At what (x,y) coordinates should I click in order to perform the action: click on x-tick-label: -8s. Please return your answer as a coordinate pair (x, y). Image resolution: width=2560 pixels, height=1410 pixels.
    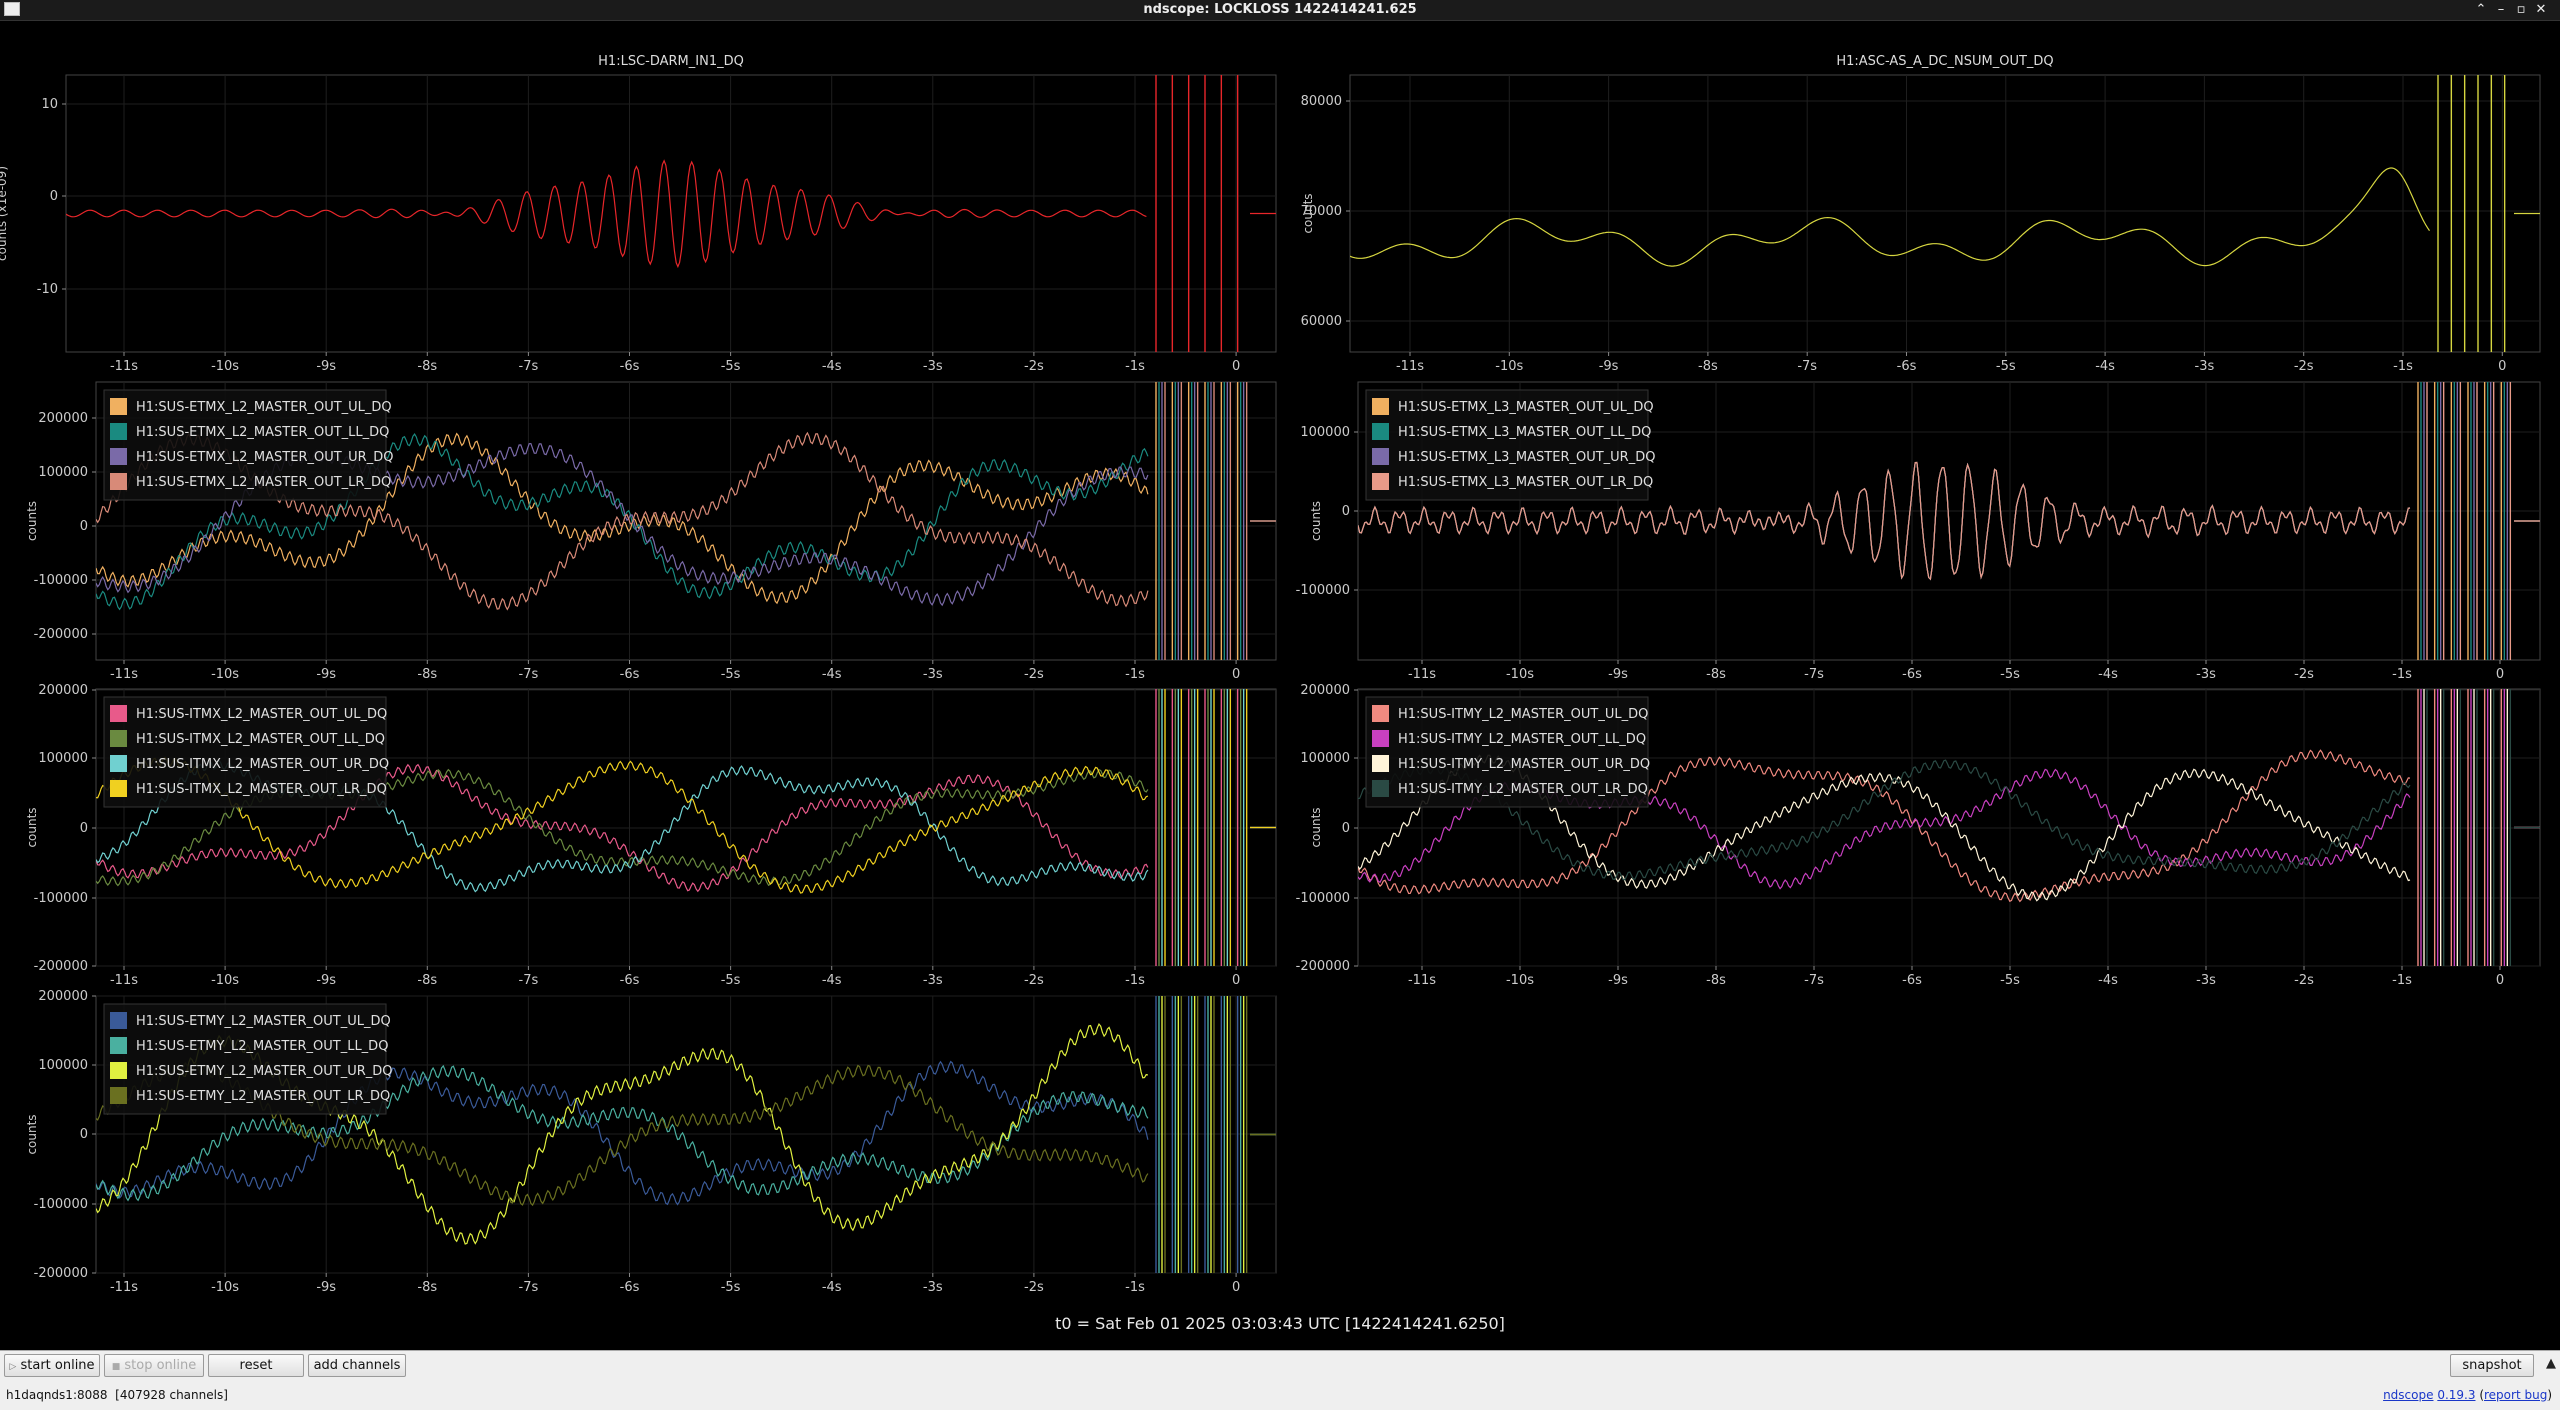
    Looking at the image, I should click on (427, 980).